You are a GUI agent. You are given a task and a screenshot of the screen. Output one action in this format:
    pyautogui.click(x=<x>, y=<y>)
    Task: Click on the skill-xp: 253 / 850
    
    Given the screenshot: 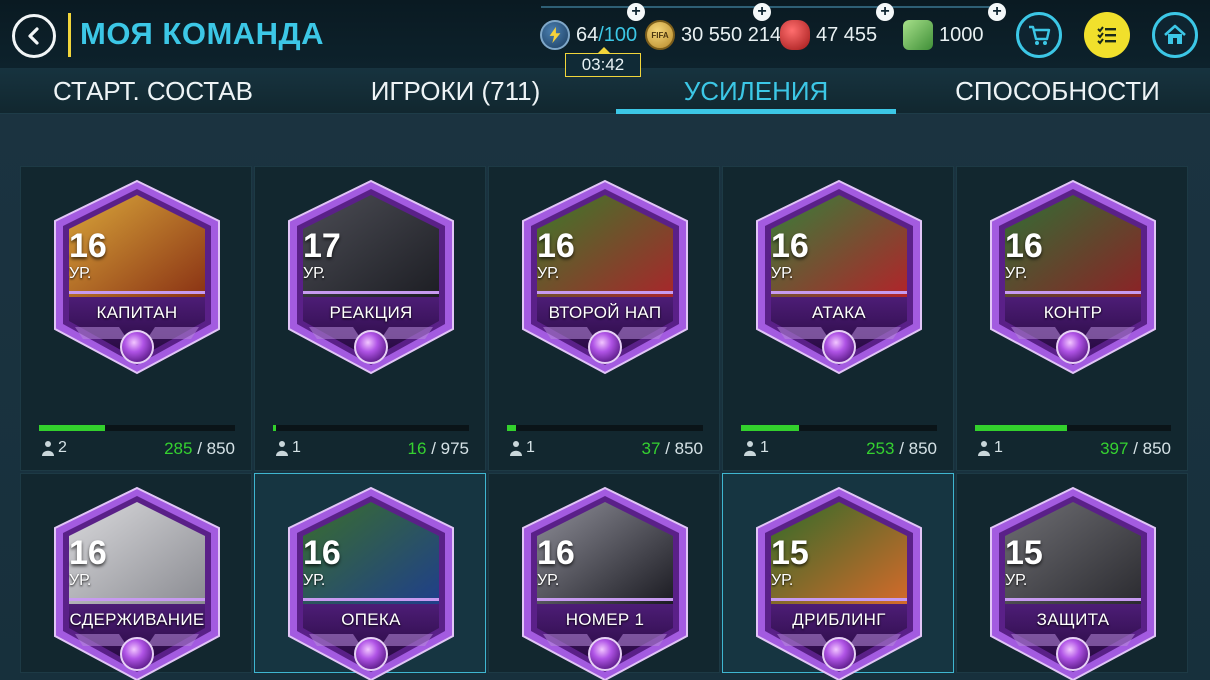 What is the action you would take?
    pyautogui.click(x=901, y=449)
    